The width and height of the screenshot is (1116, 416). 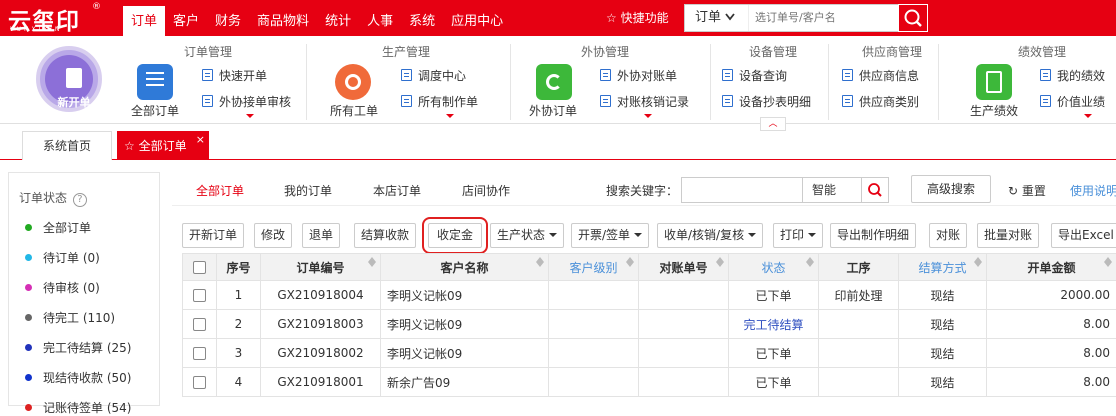 What do you see at coordinates (422, 18) in the screenshot?
I see `nav-system: 系统` at bounding box center [422, 18].